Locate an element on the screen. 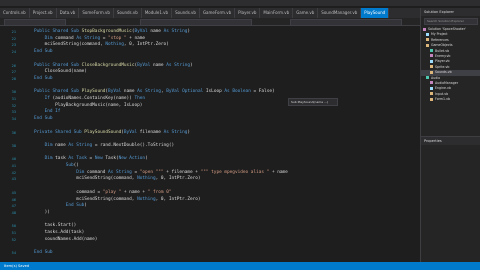 The image size is (480, 270). properties-panel: Properties is located at coordinates (450, 199).